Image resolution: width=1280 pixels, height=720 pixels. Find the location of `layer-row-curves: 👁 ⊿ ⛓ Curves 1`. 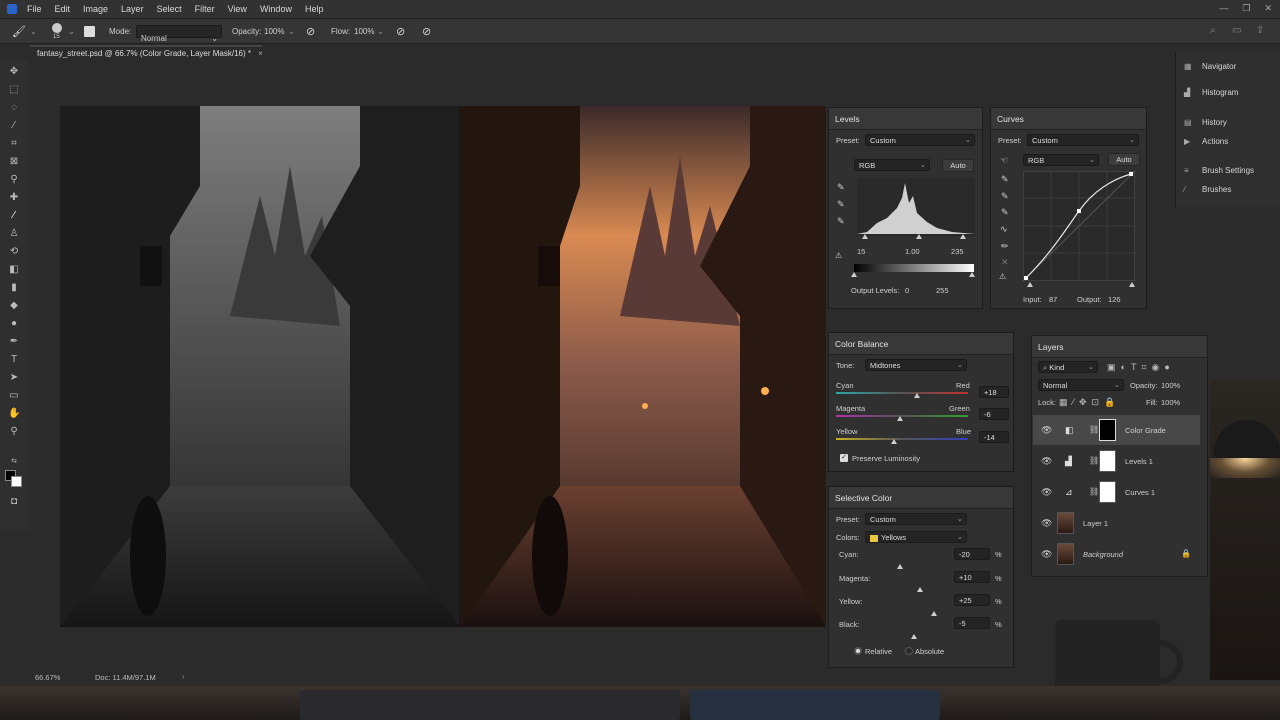

layer-row-curves: 👁 ⊿ ⛓ Curves 1 is located at coordinates (1116, 492).